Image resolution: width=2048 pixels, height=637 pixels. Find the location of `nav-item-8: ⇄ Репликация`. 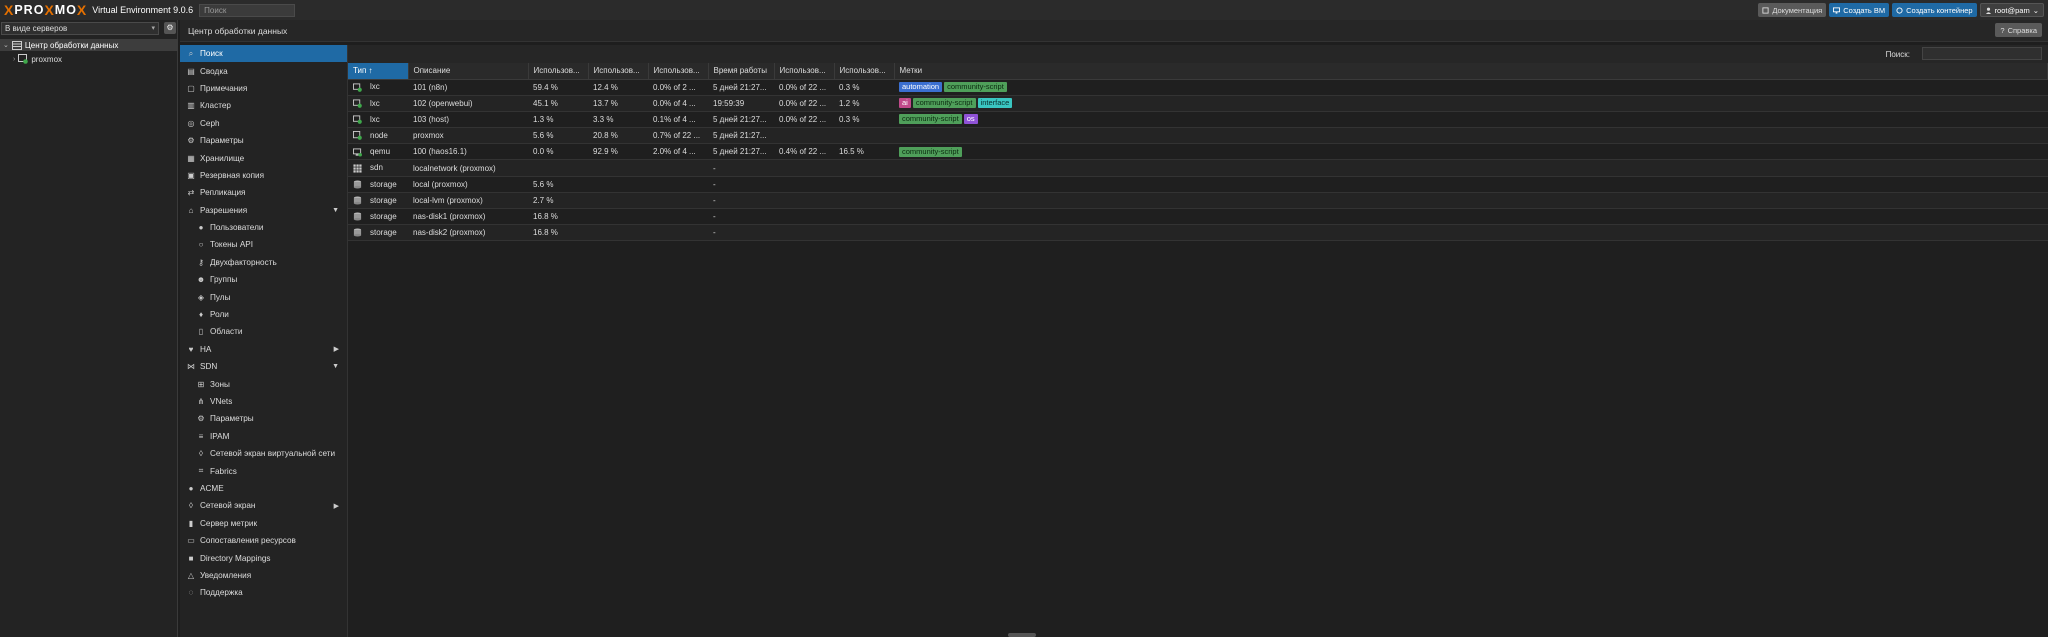

nav-item-8: ⇄ Репликация is located at coordinates (263, 192).